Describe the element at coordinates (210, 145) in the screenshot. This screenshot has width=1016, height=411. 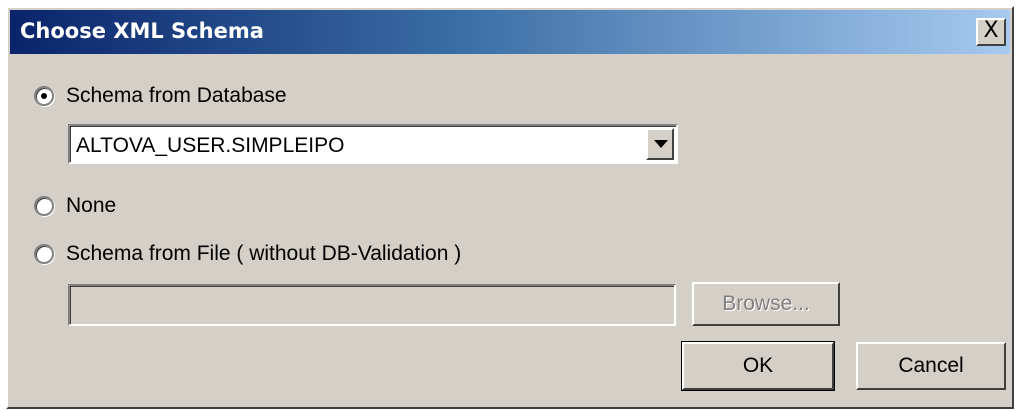
I see `database-schema-value: ALTOVA_USER.SIMPLEIPO` at that location.